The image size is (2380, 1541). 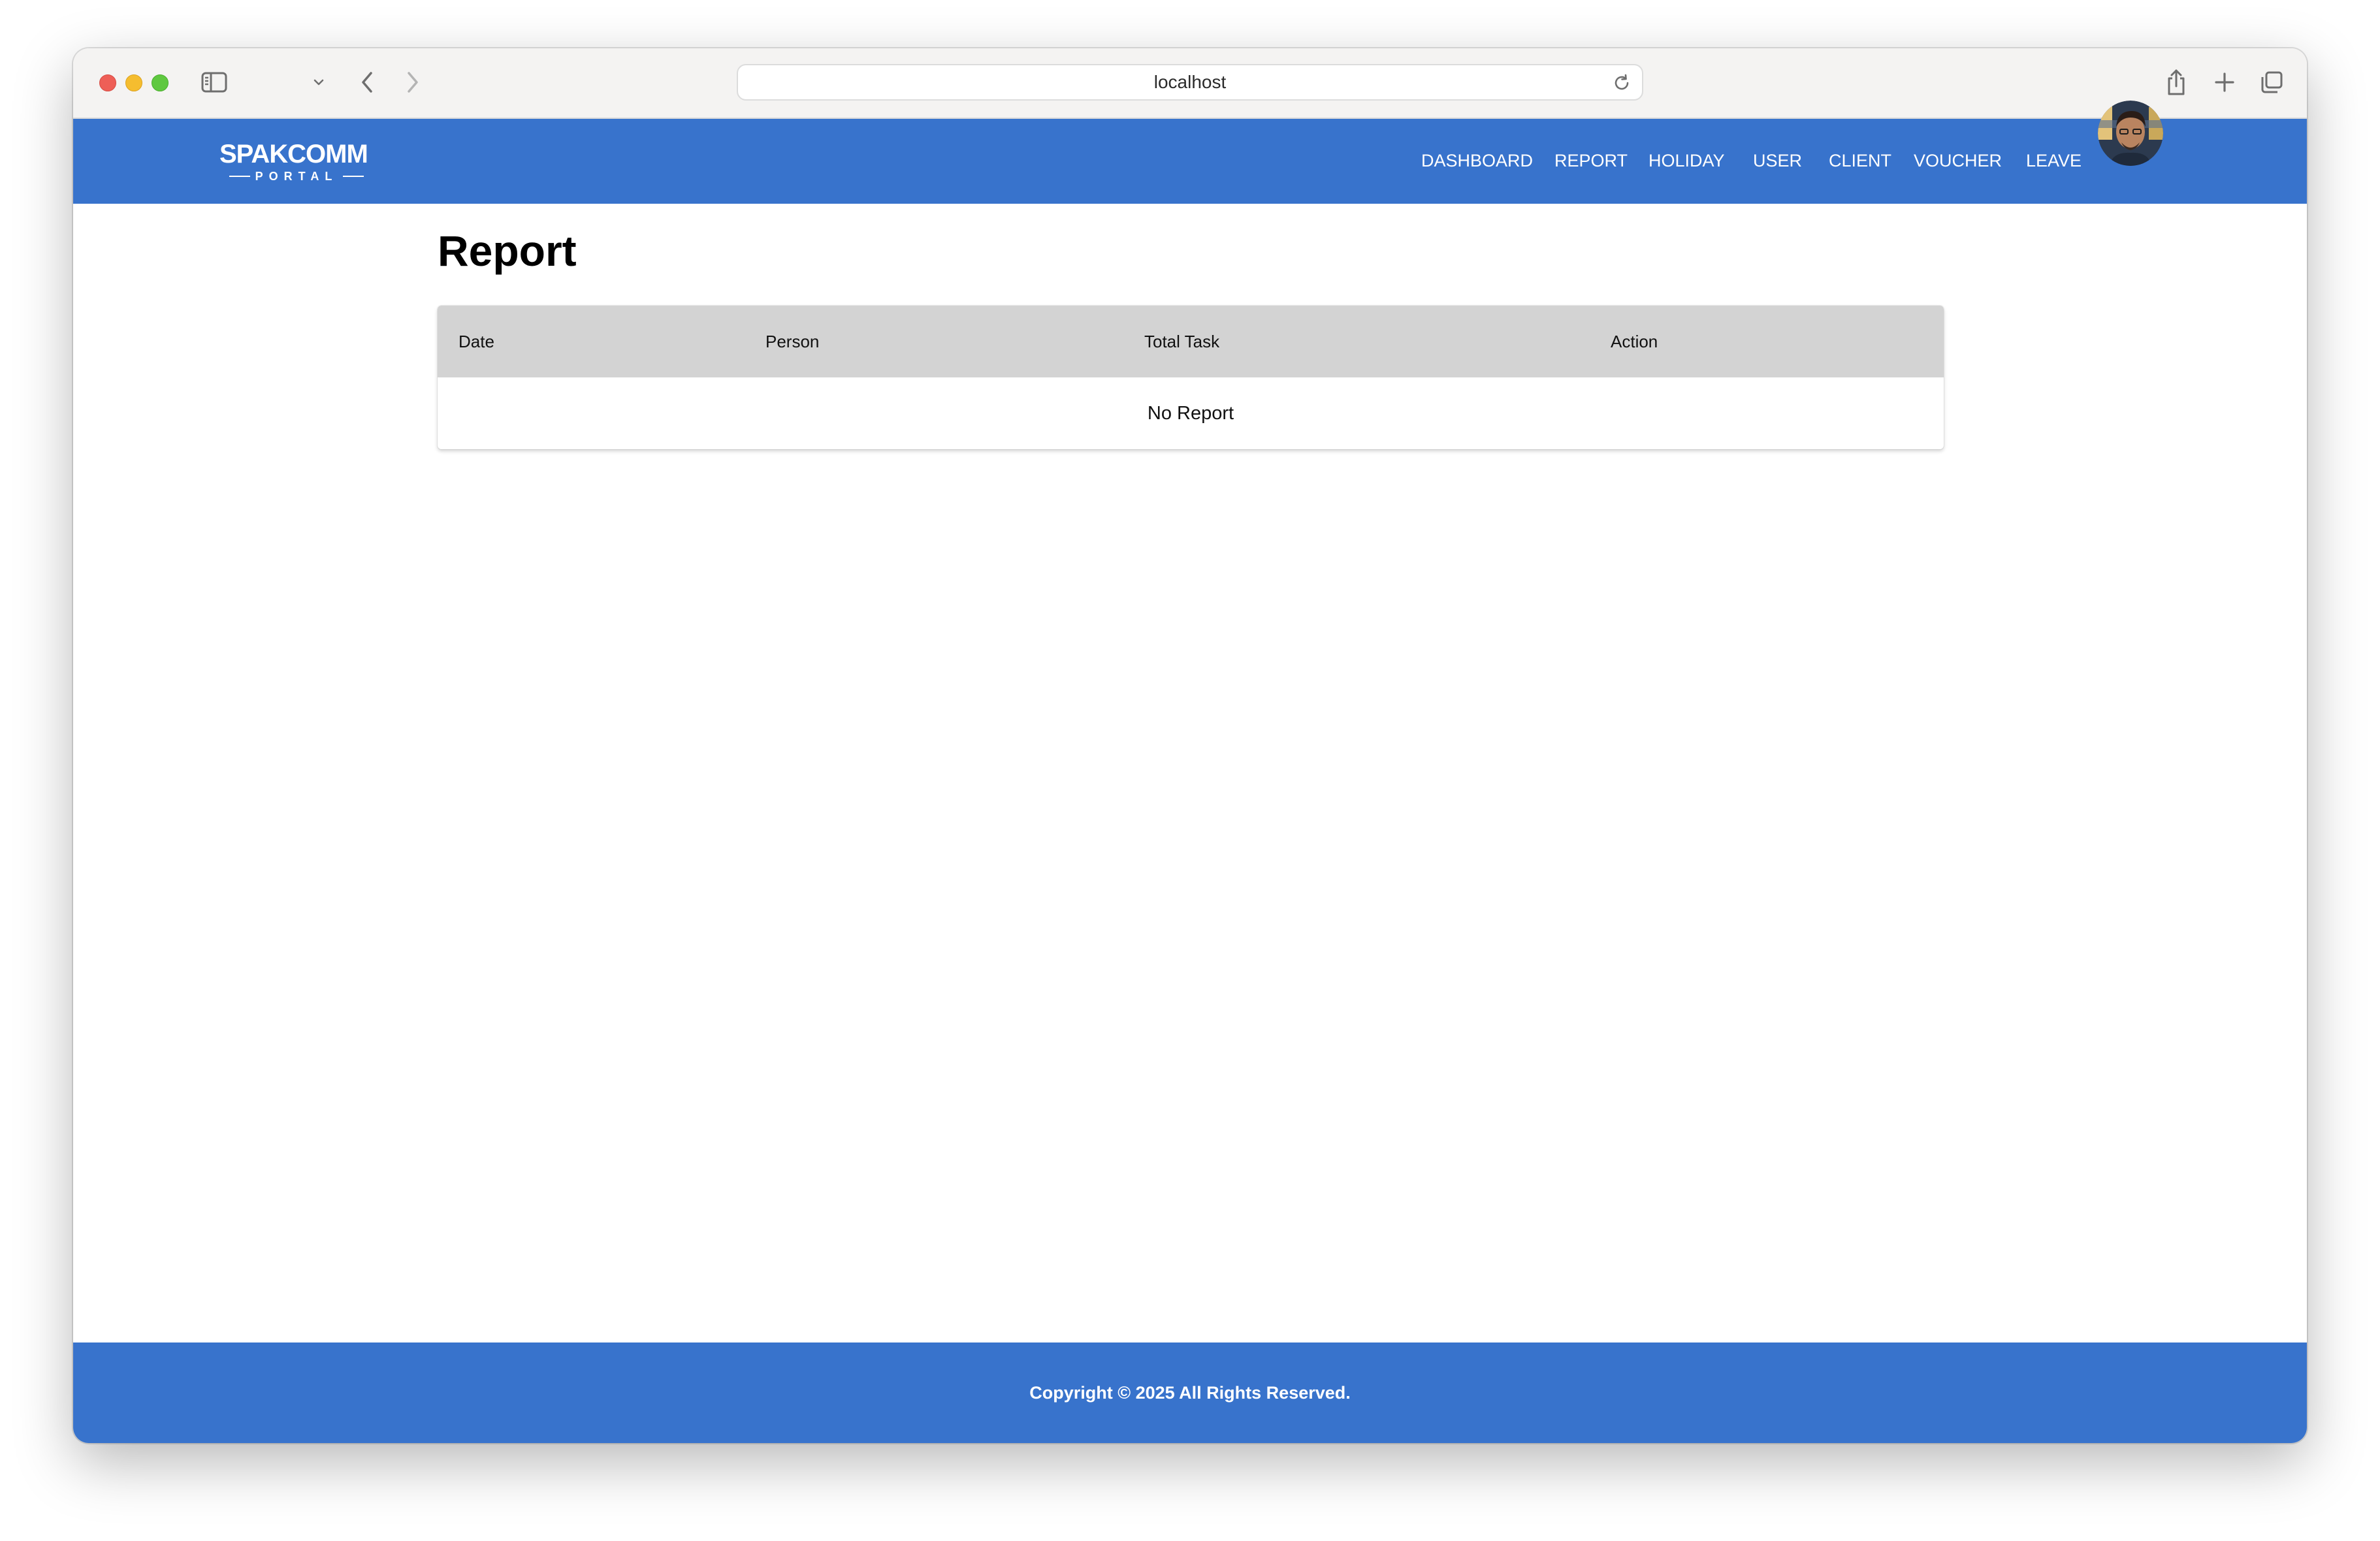 I want to click on forward-icon, so click(x=413, y=82).